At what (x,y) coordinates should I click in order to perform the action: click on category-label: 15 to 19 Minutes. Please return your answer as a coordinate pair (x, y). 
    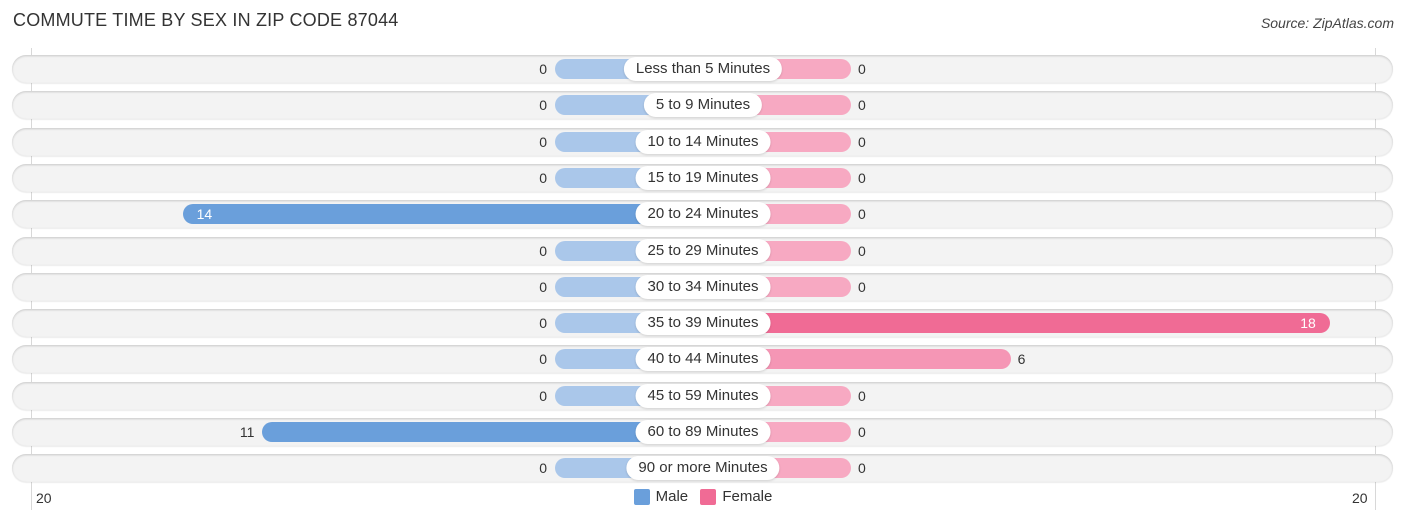
    Looking at the image, I should click on (703, 177).